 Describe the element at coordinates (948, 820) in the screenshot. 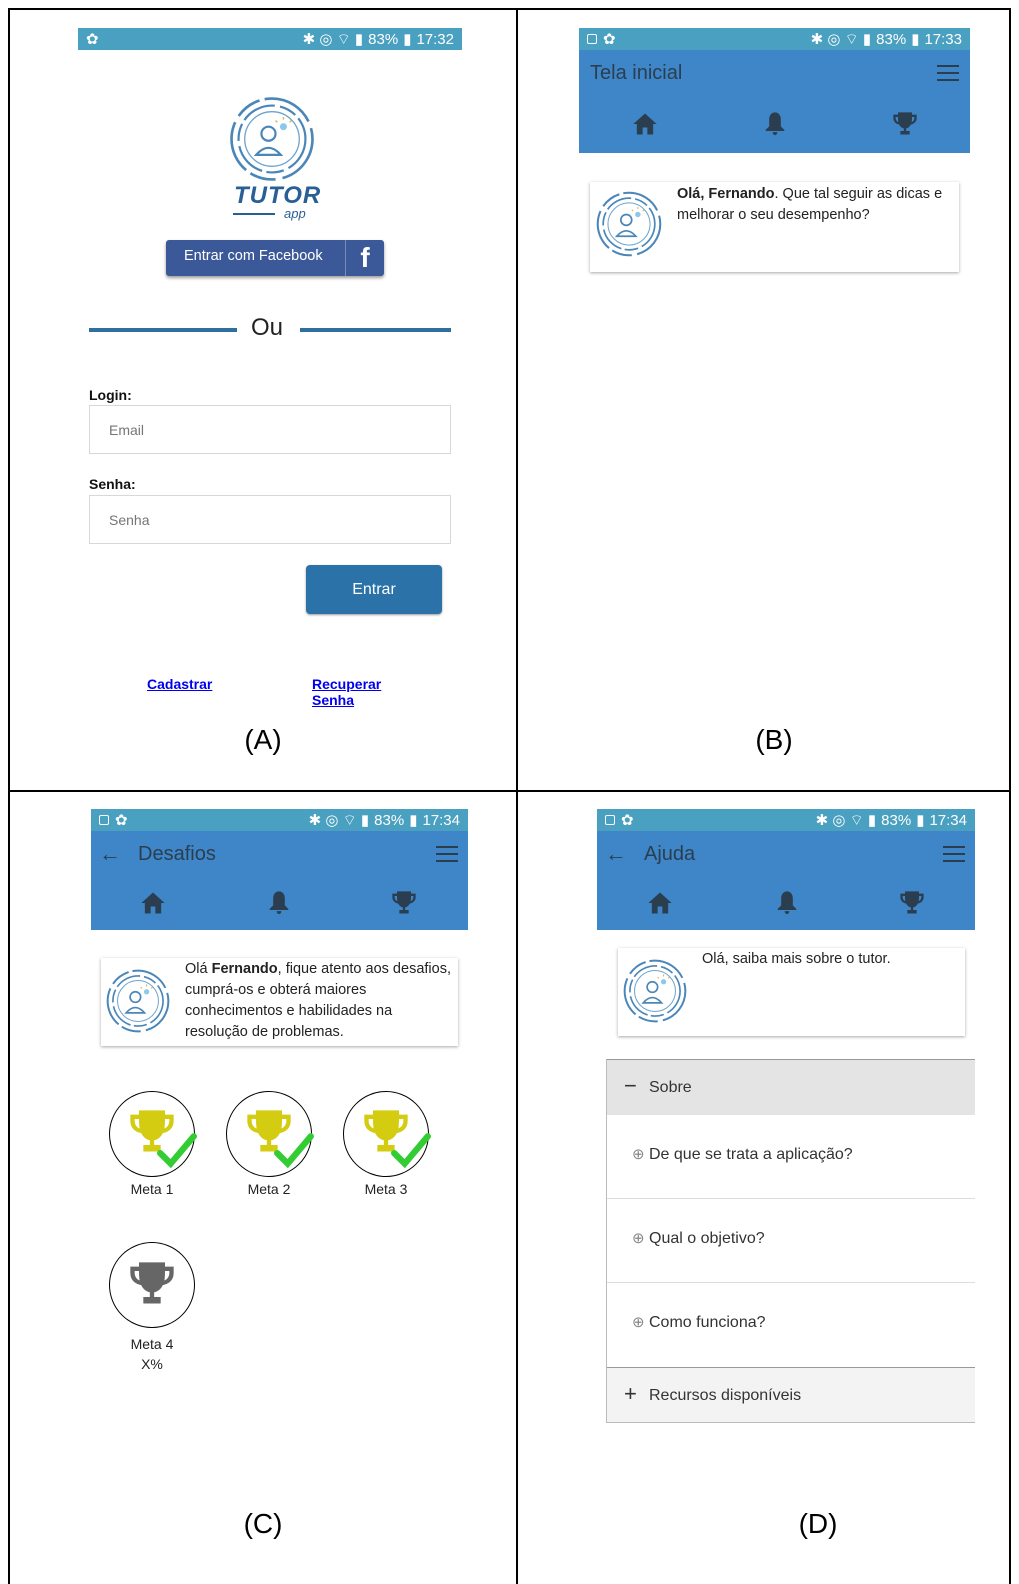

I see `clock: 17:34` at that location.